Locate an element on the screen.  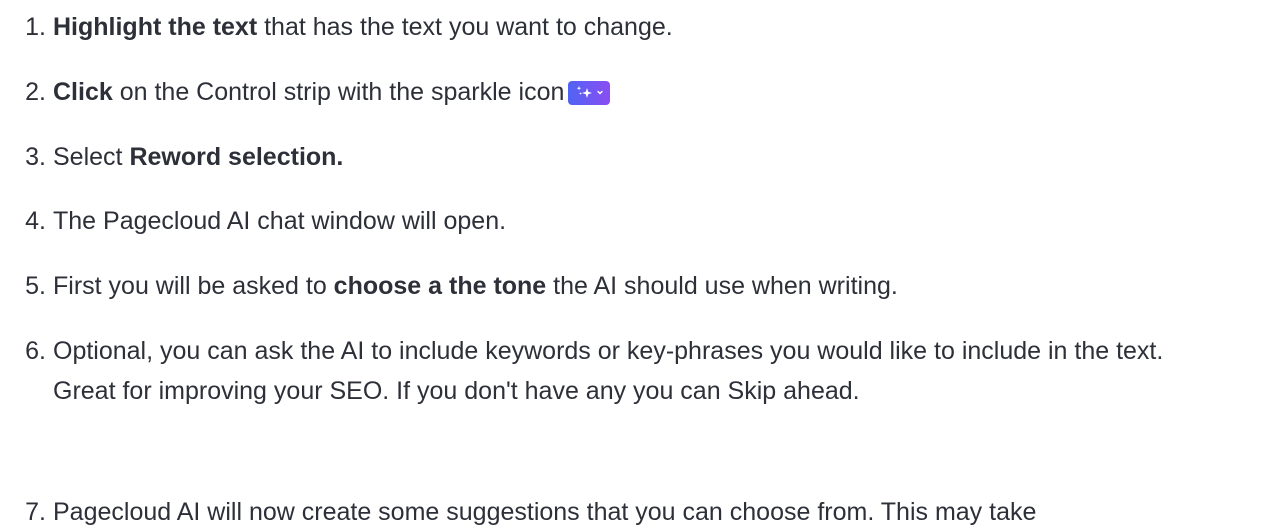
step-text: Select Reword selection. is located at coordinates (633, 157).